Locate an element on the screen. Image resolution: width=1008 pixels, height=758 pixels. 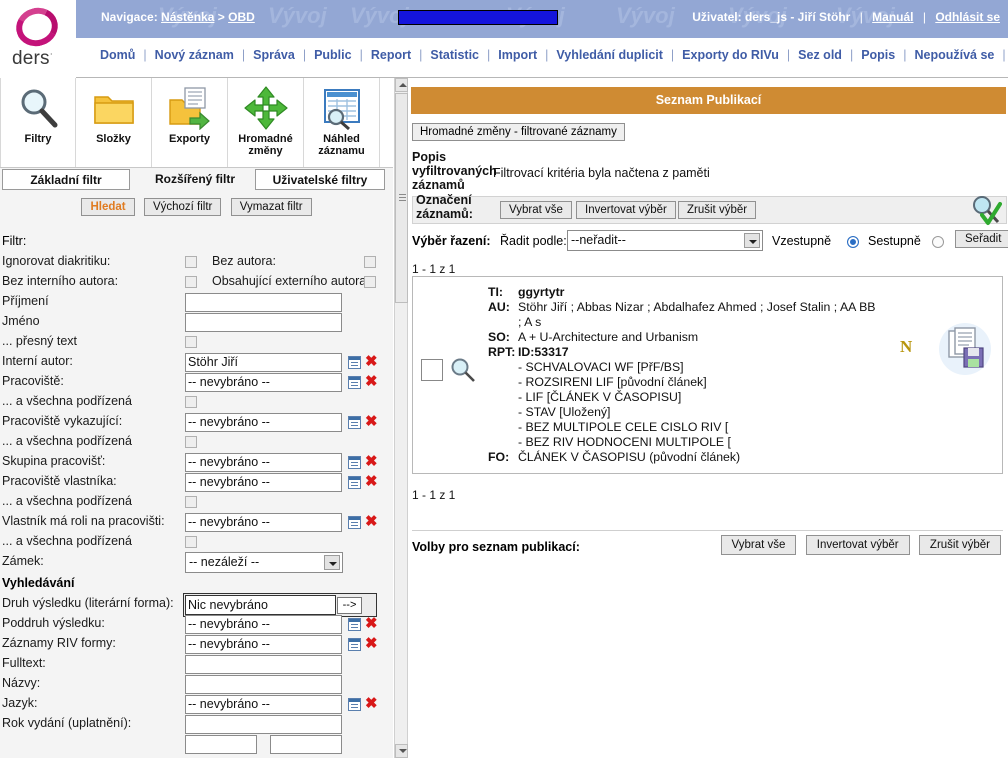
record-au-value-cont: ; A s is located at coordinates (530, 322).